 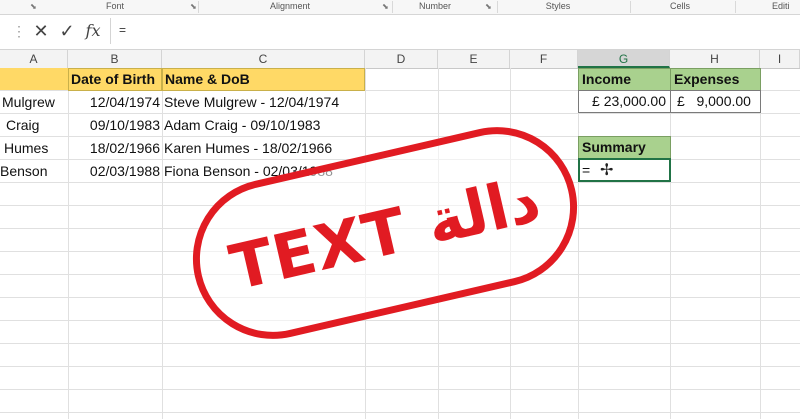 I want to click on cell-name: Humes, so click(x=36, y=148).